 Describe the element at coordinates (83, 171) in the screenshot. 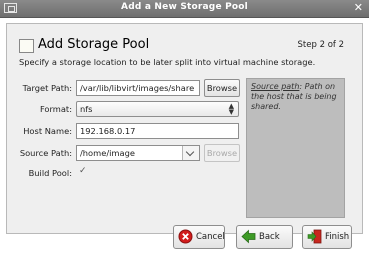

I see `build-pool-checkbox: ✓` at that location.